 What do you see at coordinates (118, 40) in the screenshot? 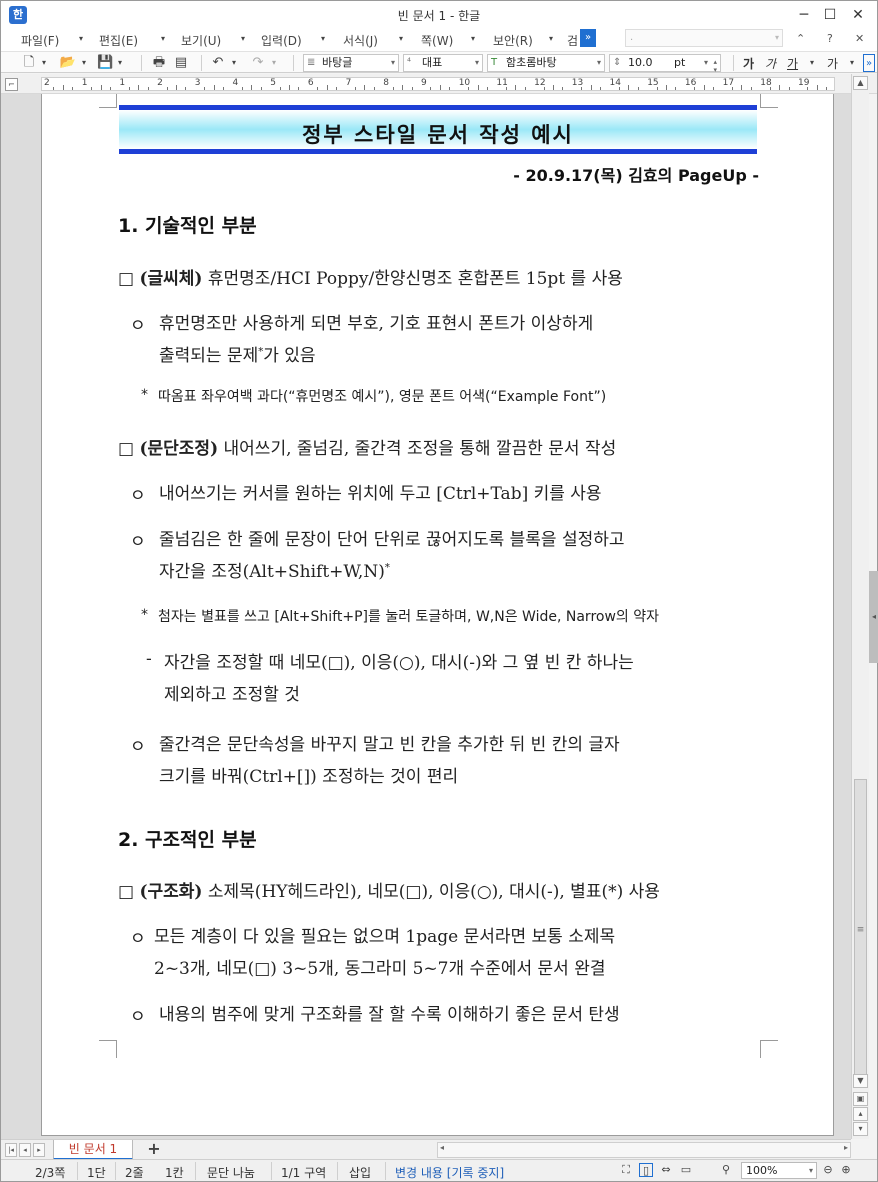
I see `menu-edit: 편집(E)` at bounding box center [118, 40].